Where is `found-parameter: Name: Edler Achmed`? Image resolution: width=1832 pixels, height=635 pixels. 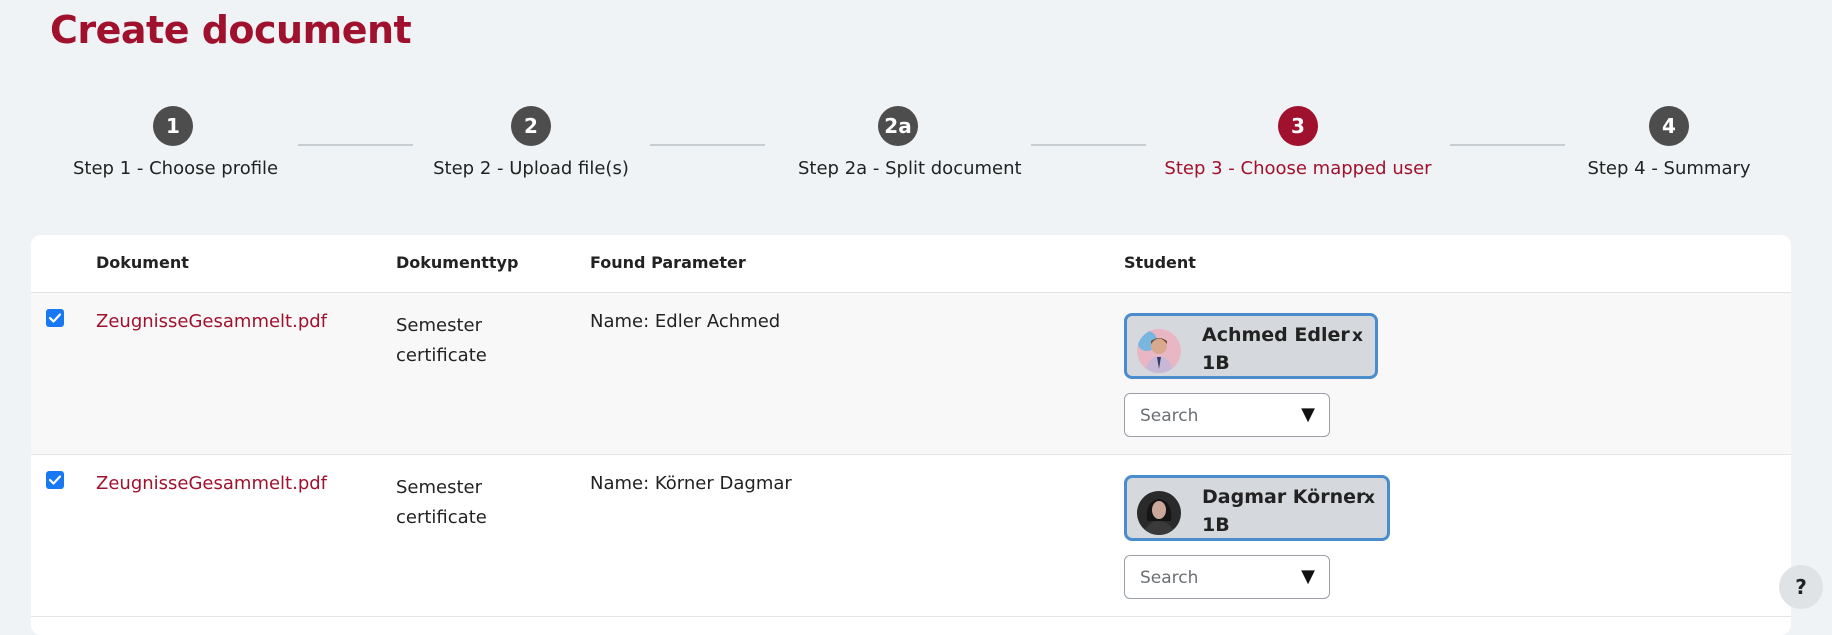 found-parameter: Name: Edler Achmed is located at coordinates (685, 321).